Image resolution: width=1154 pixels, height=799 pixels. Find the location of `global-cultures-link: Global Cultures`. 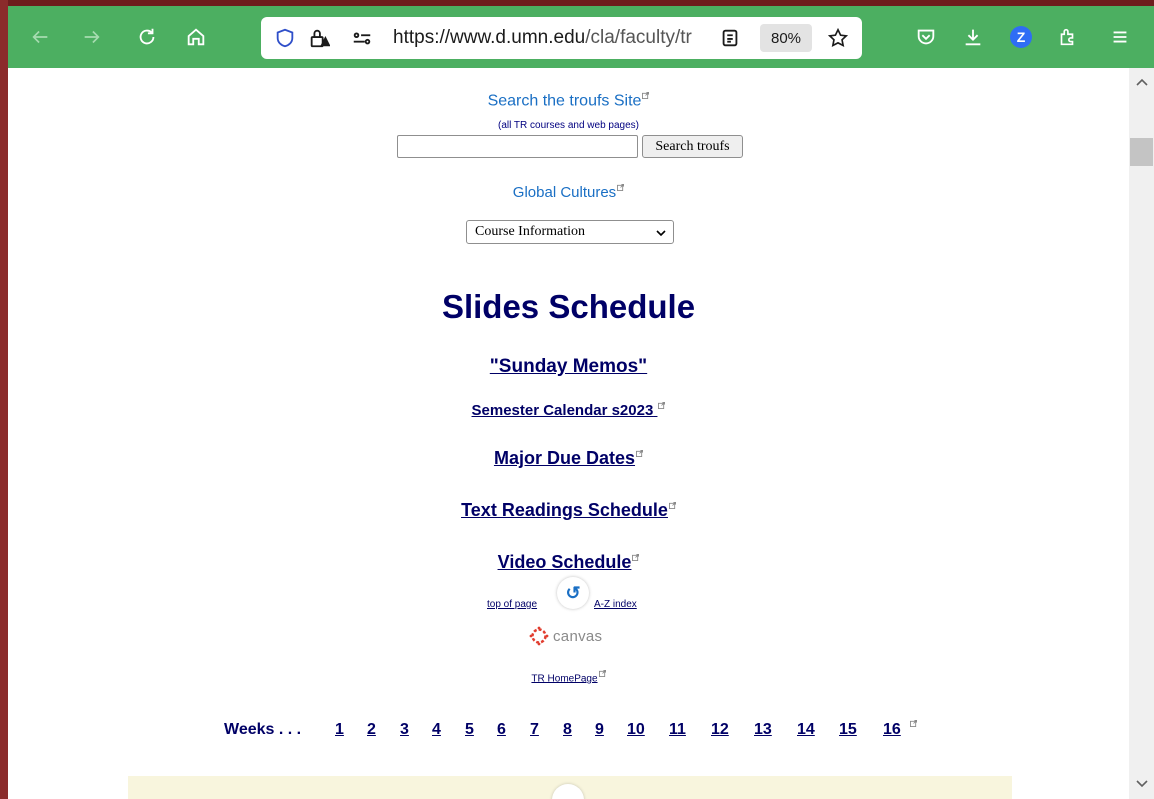

global-cultures-link: Global Cultures is located at coordinates (568, 192).